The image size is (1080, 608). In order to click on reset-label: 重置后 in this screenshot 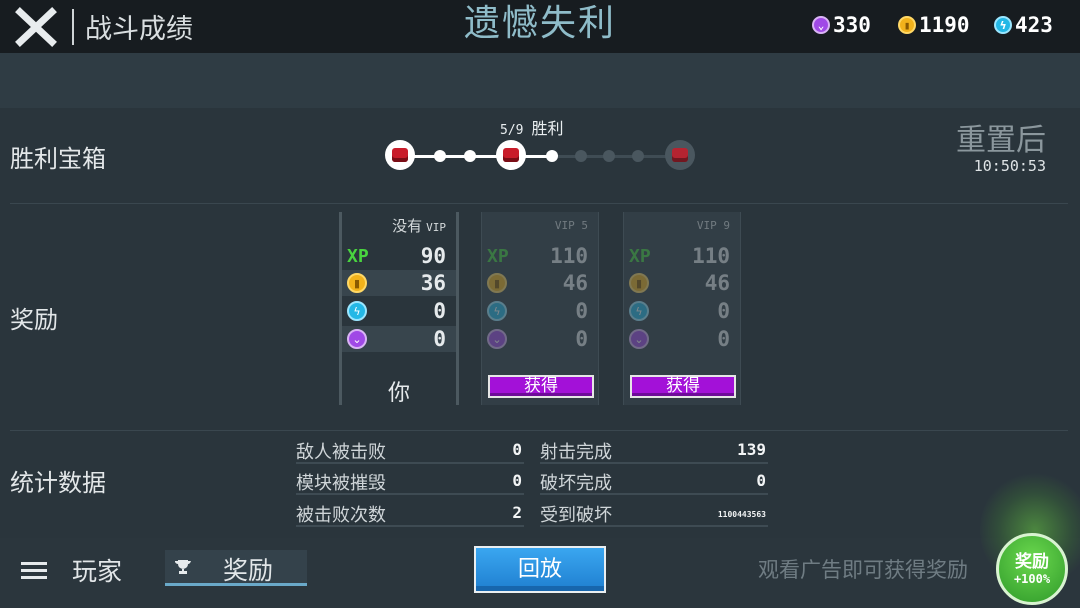, I will do `click(1001, 140)`.